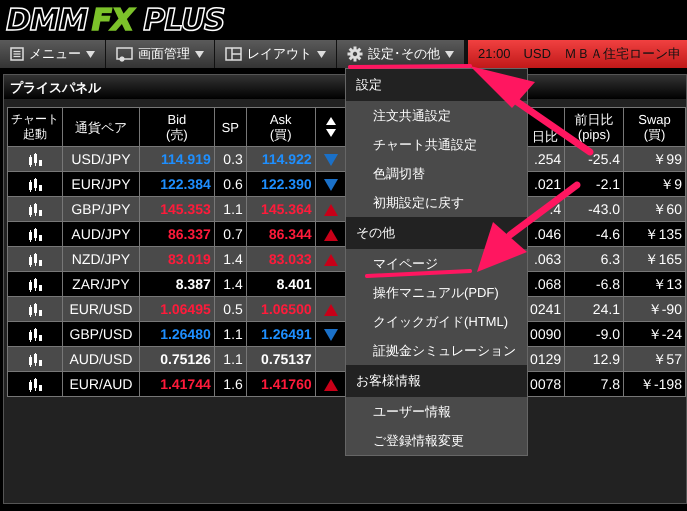 The width and height of the screenshot is (687, 511). I want to click on bid-price: 122.384, so click(176, 184).